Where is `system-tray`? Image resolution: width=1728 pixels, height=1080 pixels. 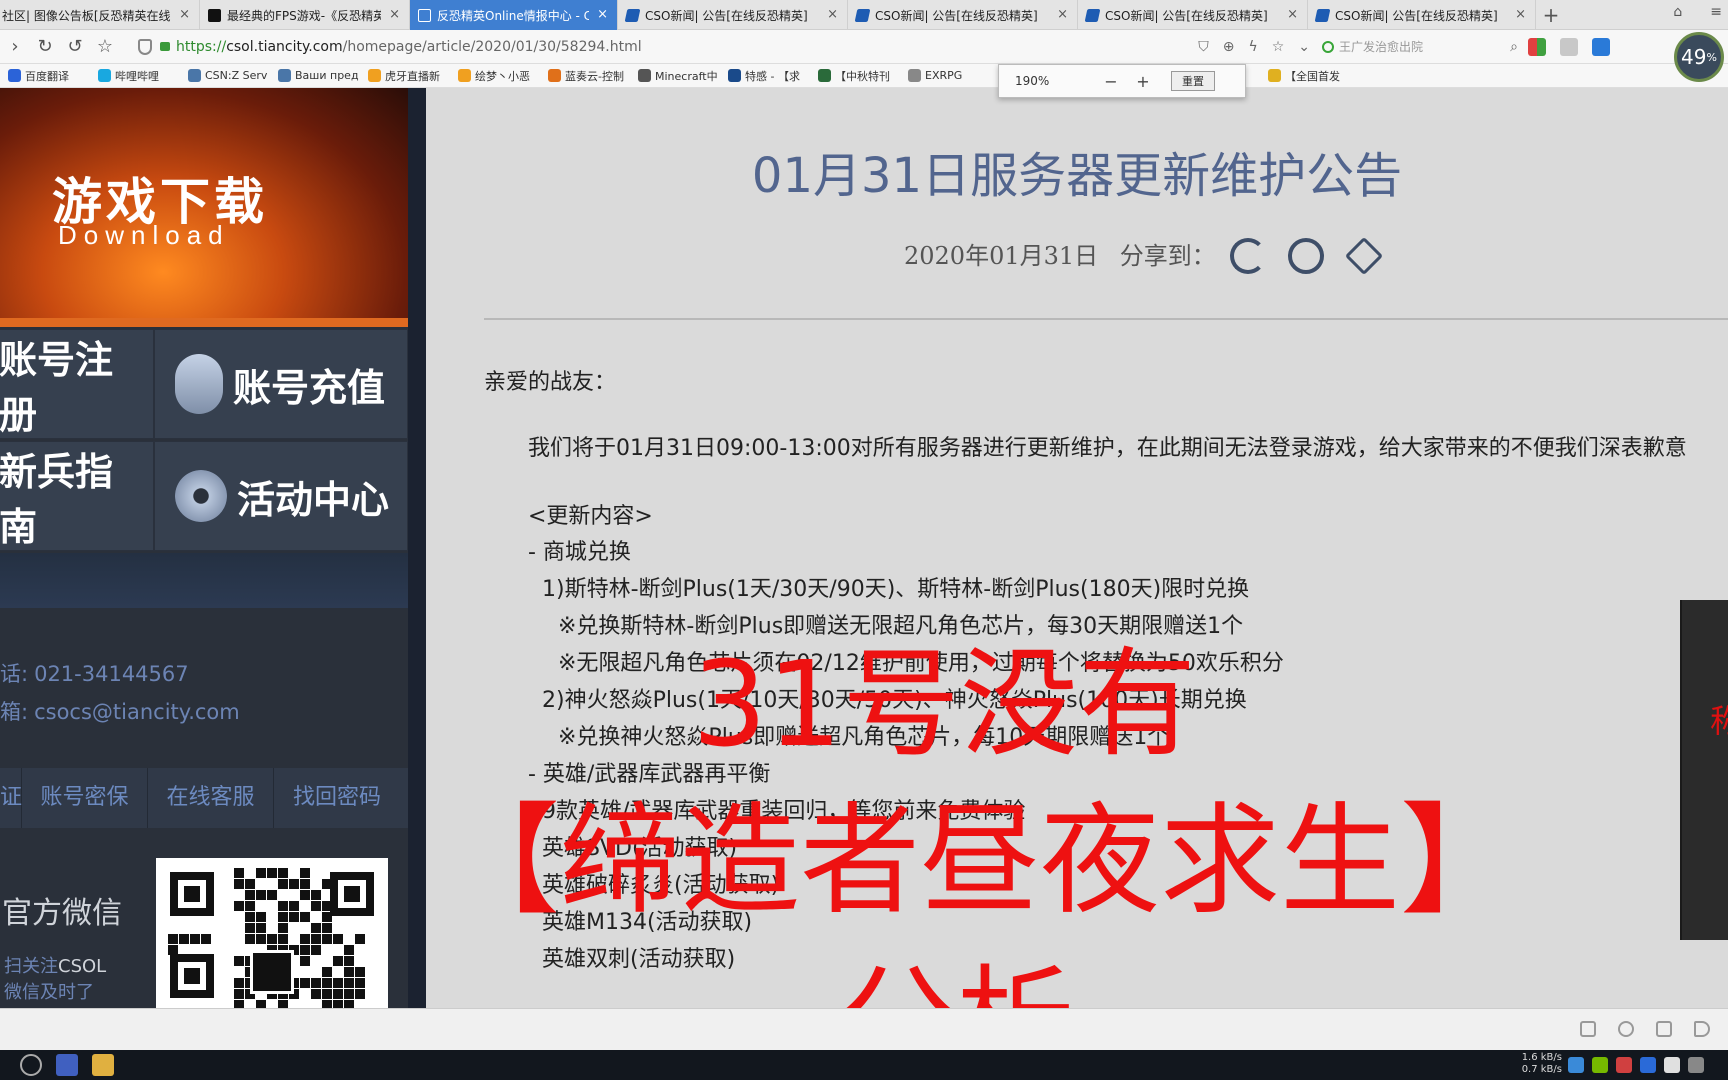 system-tray is located at coordinates (1636, 1065).